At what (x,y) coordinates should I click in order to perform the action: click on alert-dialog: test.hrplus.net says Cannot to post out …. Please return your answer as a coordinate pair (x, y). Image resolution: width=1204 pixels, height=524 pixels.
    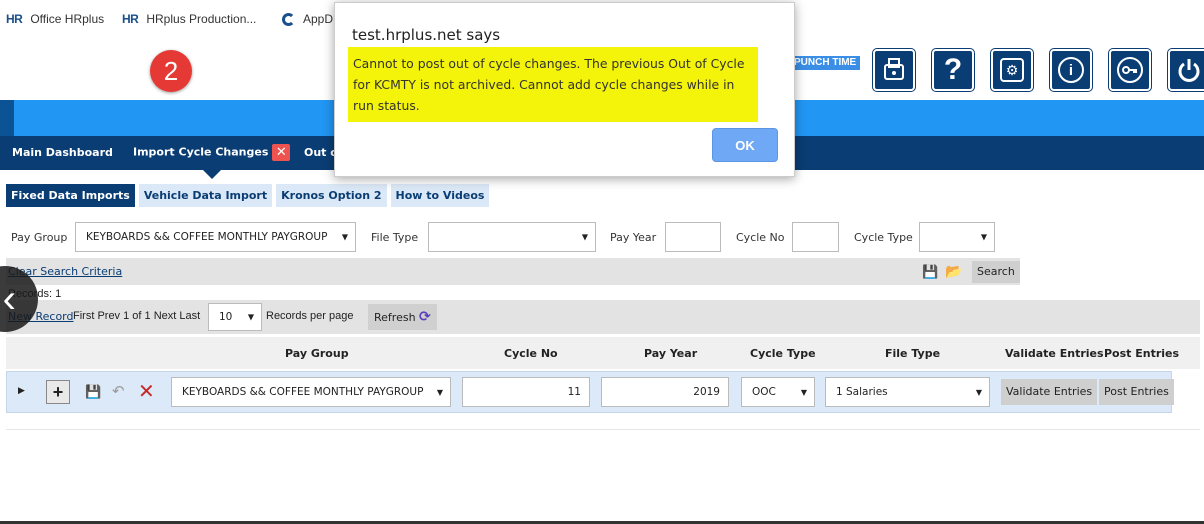
    Looking at the image, I should click on (564, 89).